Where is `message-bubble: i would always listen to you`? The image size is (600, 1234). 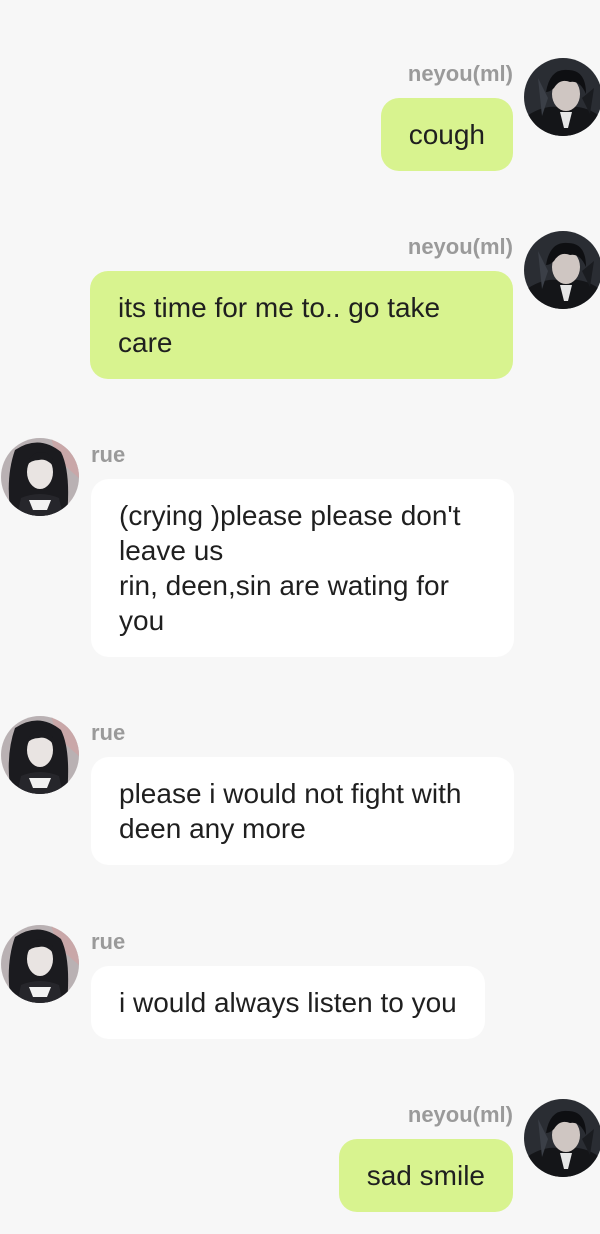
message-bubble: i would always listen to you is located at coordinates (288, 1002).